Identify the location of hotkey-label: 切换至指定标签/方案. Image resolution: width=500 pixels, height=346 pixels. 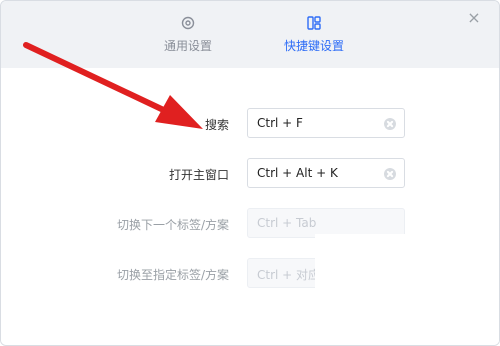
(172, 275).